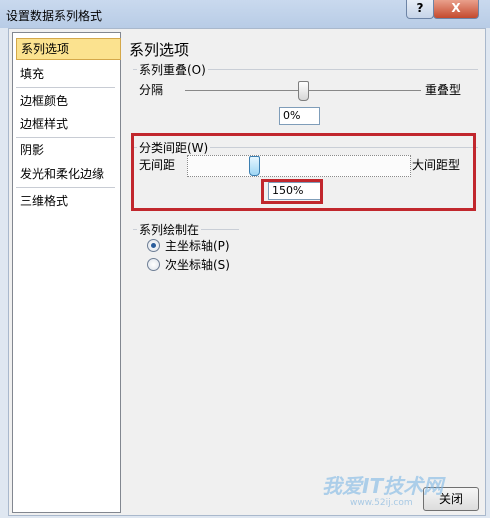  I want to click on watermark-url: www.52ij.com, so click(381, 503).